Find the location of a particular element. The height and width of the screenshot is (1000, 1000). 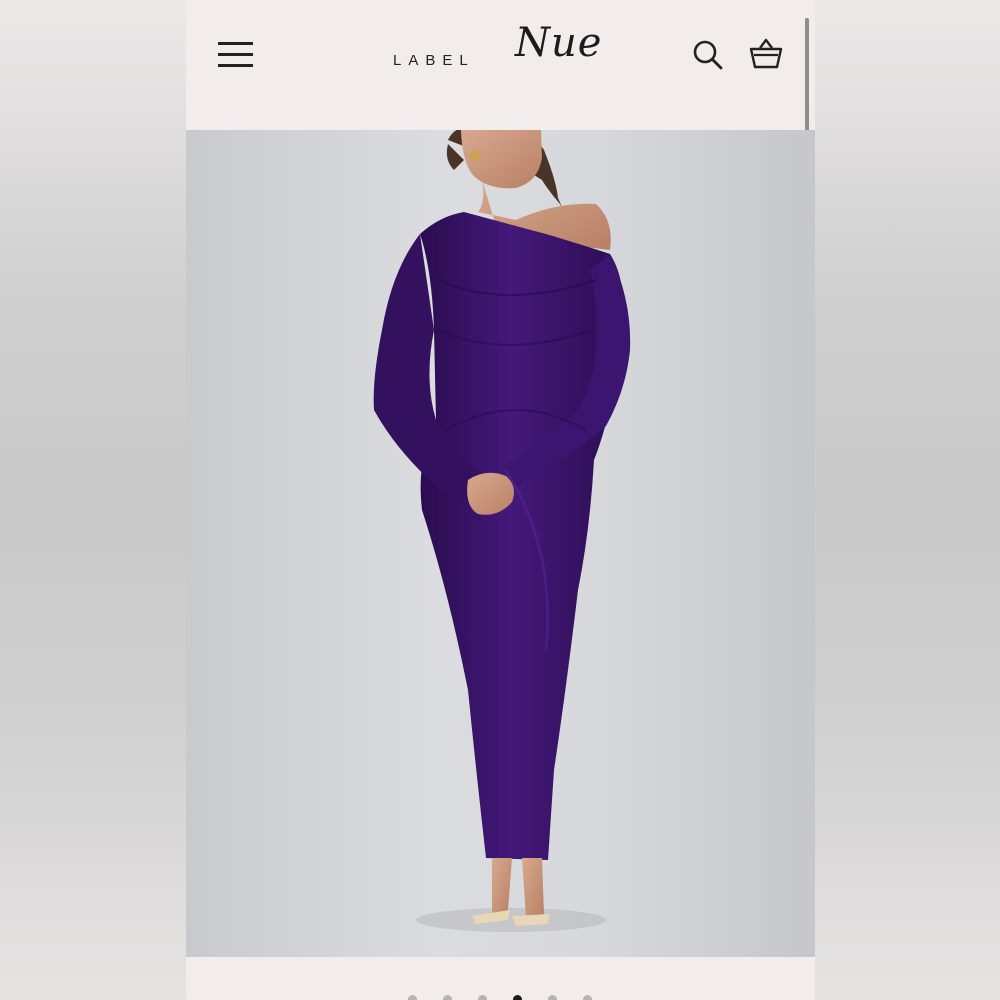

carousel-indicator is located at coordinates (500, 978).